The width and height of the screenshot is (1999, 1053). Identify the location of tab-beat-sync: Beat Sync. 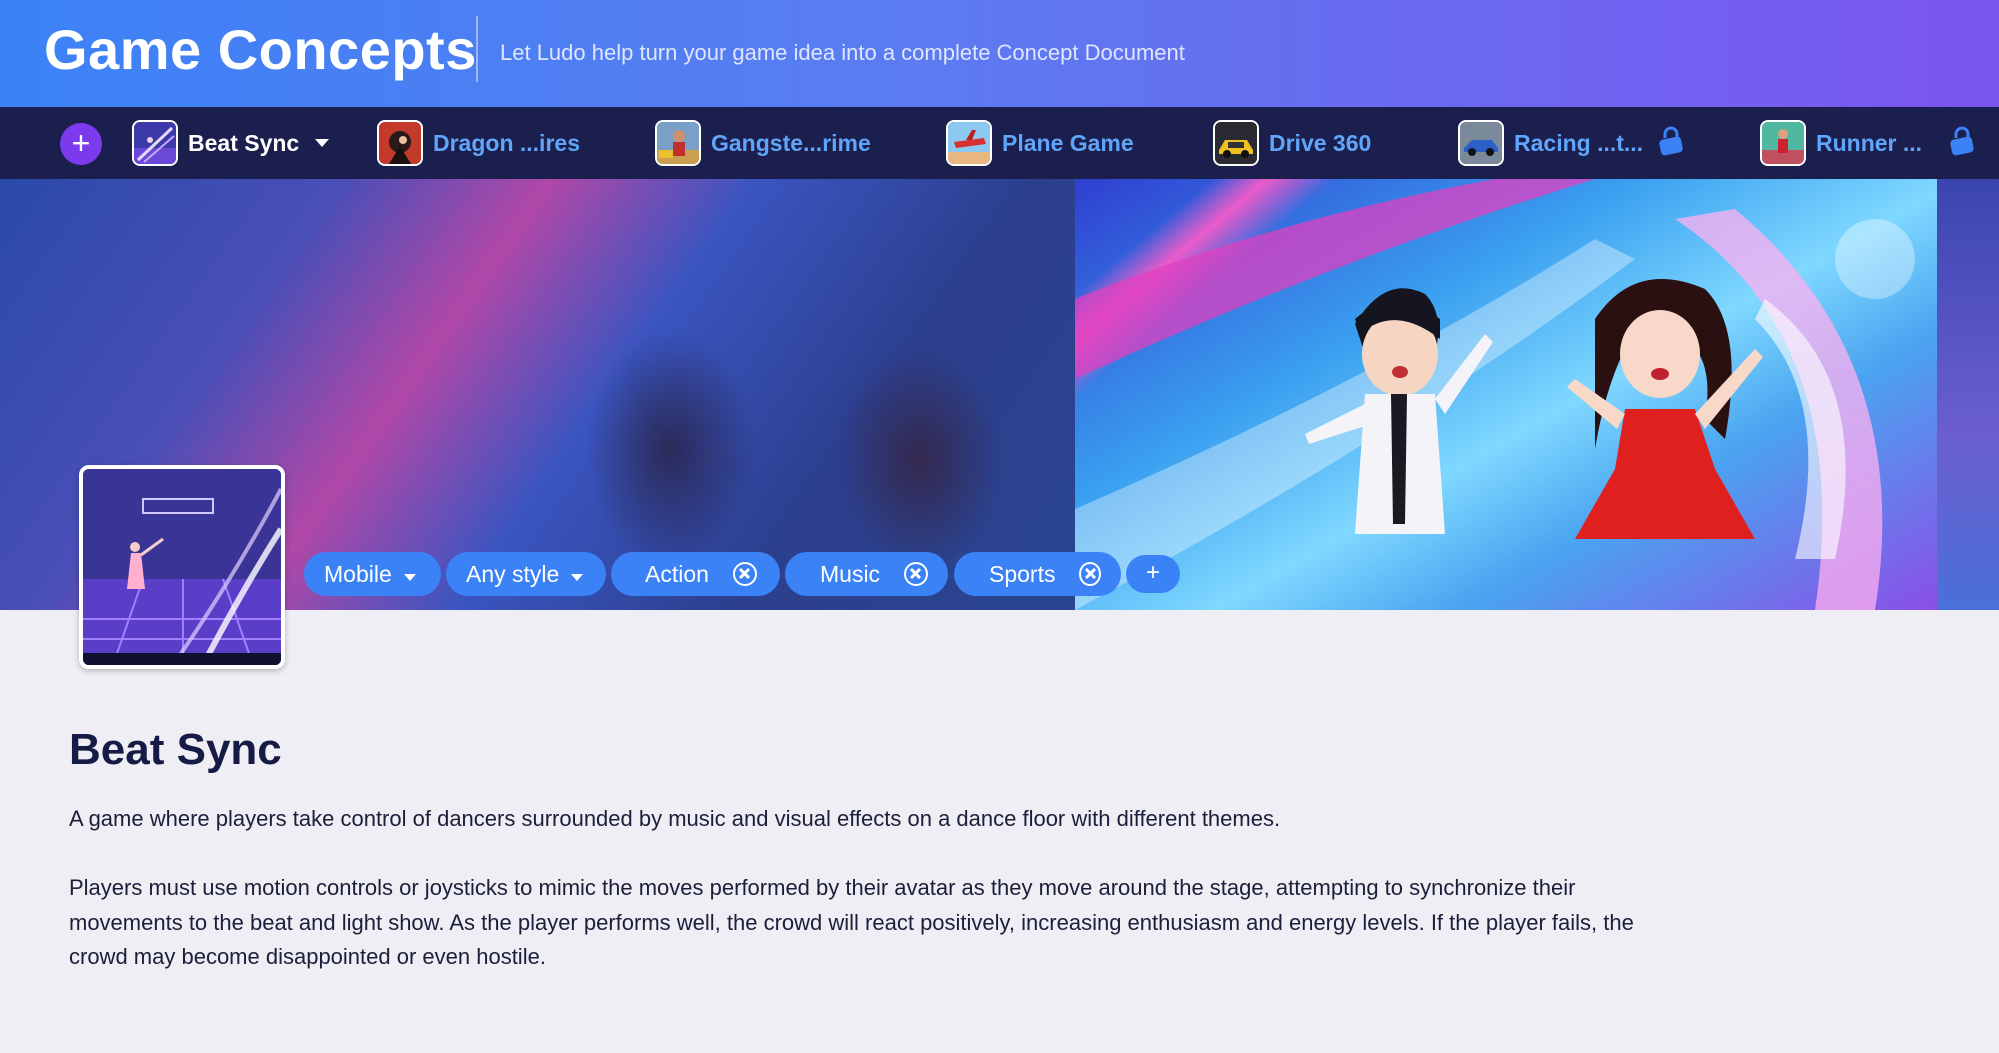
(231, 143).